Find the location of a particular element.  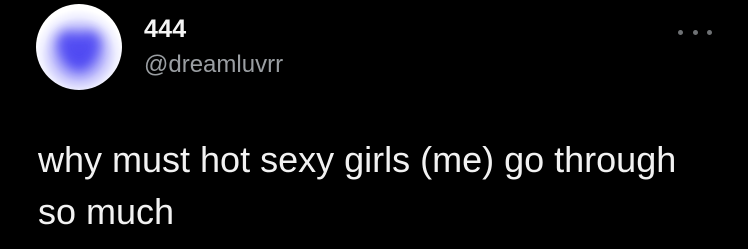

more-options-button is located at coordinates (695, 32).